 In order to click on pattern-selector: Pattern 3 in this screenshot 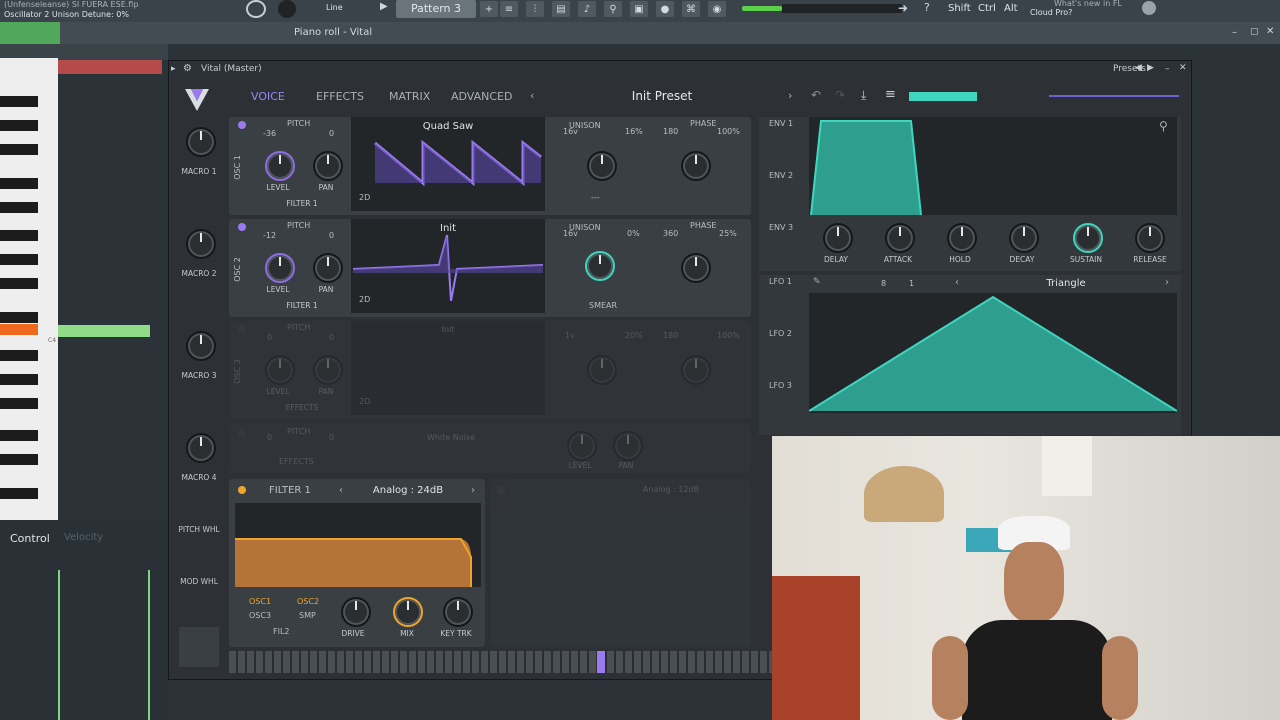, I will do `click(436, 9)`.